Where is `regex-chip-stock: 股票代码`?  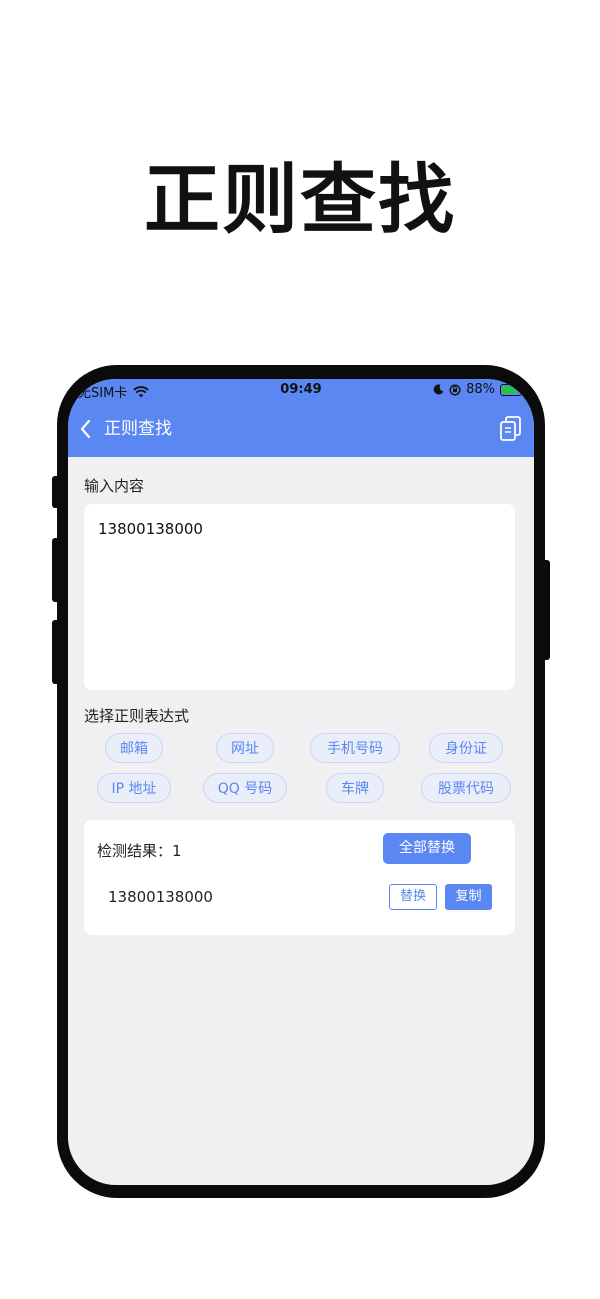
regex-chip-stock: 股票代码 is located at coordinates (466, 788).